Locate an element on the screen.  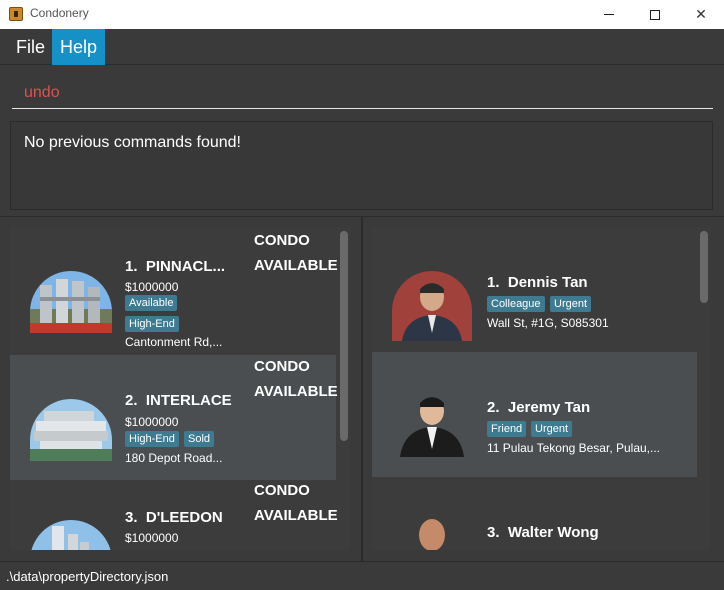
close-button: ✕ is located at coordinates (701, 14).